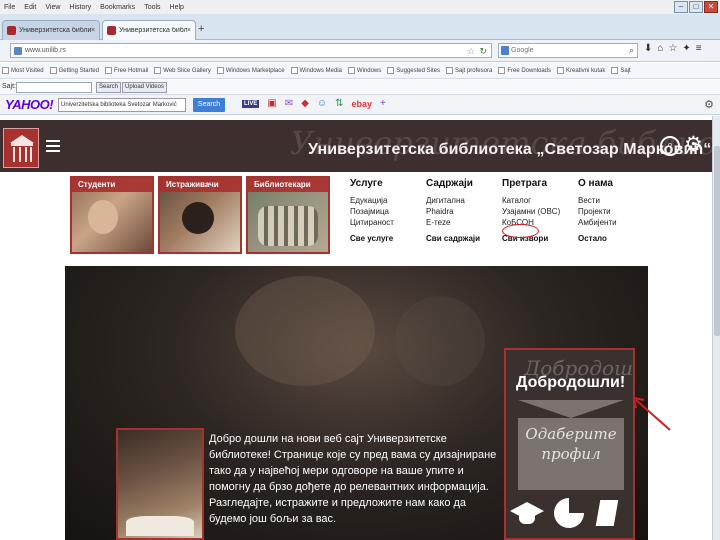 The width and height of the screenshot is (720, 540). What do you see at coordinates (531, 211) in the screenshot?
I see `menu-link: Узајамни (OBC)` at bounding box center [531, 211].